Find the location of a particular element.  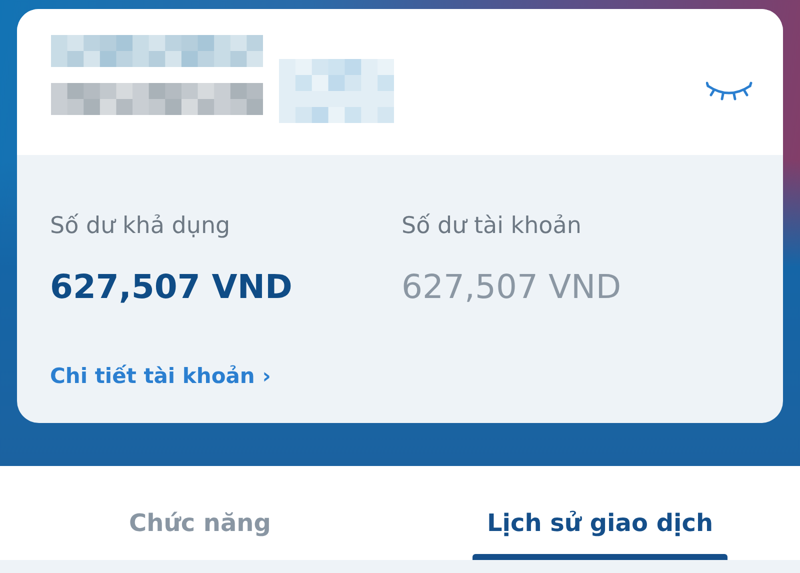

tab: Lịch sử giao dịch is located at coordinates (600, 509).